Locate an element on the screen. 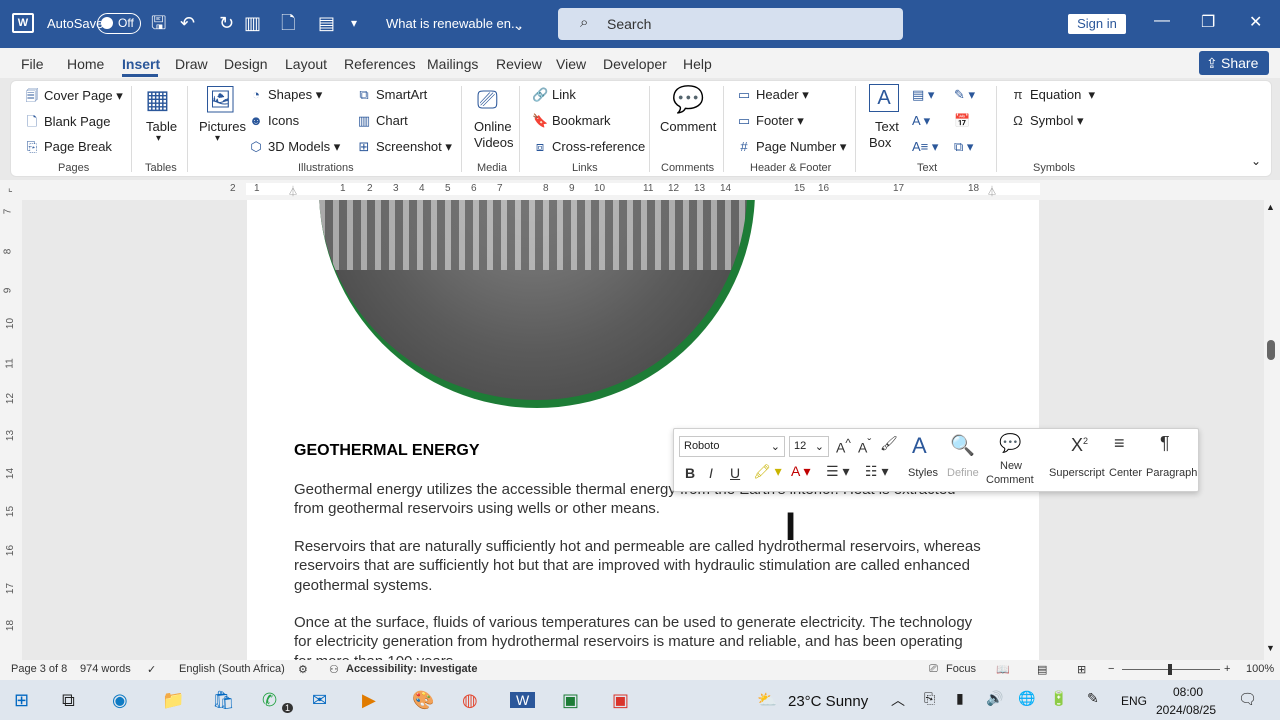  battery-icon: 🔋 is located at coordinates (1058, 698).